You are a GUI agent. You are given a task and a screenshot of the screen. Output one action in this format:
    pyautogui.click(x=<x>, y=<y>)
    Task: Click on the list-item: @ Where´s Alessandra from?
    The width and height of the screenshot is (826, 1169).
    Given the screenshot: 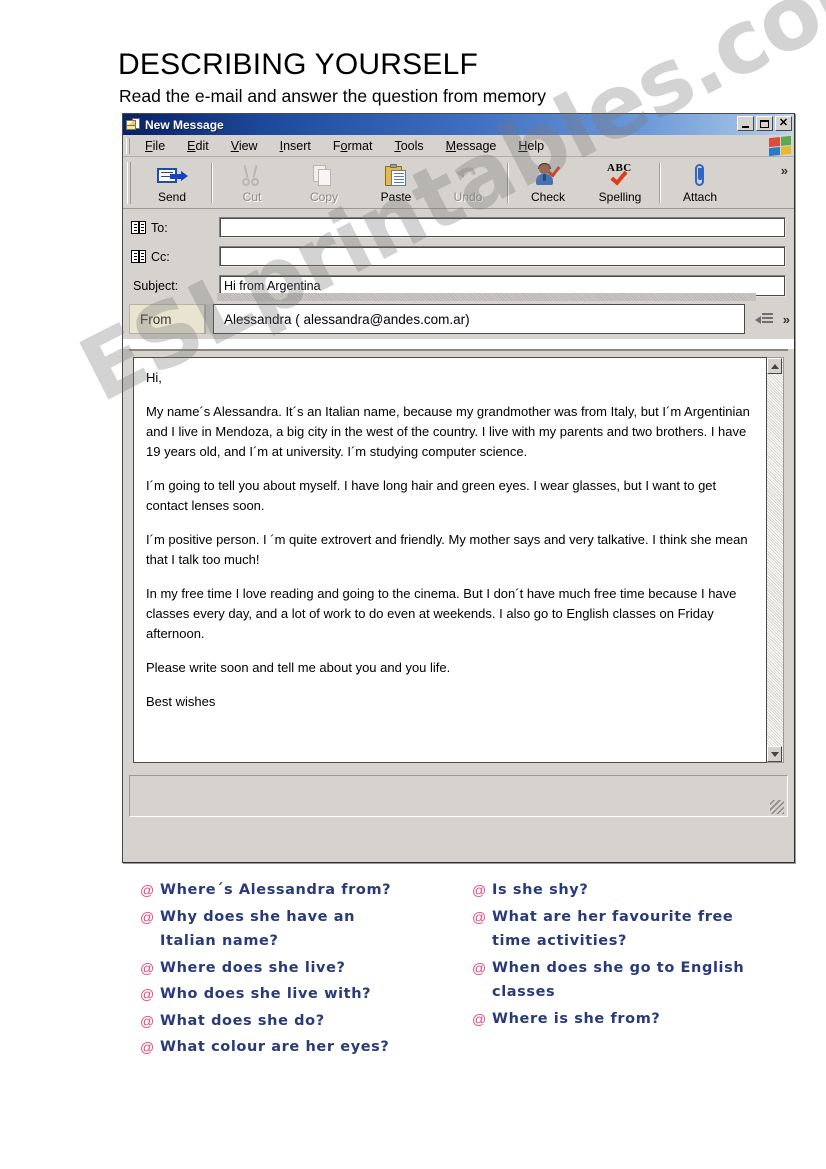 What is the action you would take?
    pyautogui.click(x=283, y=890)
    